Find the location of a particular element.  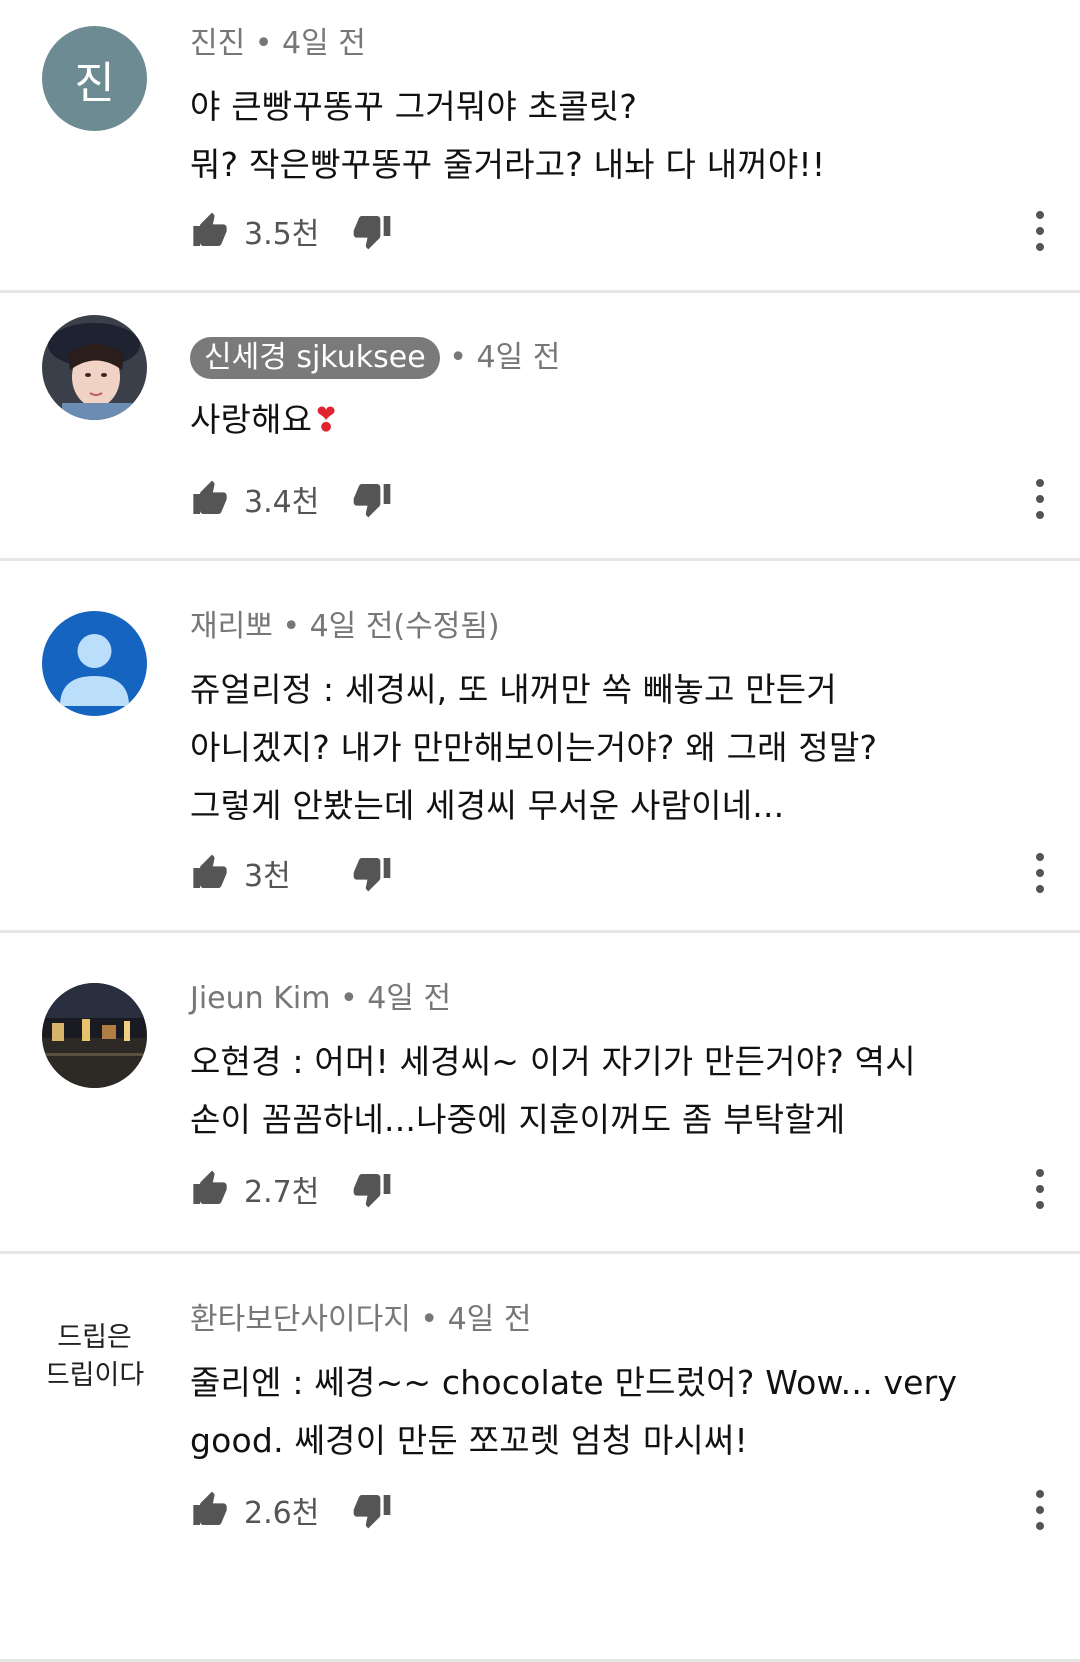

heart-emoji: ❣ is located at coordinates (326, 419).